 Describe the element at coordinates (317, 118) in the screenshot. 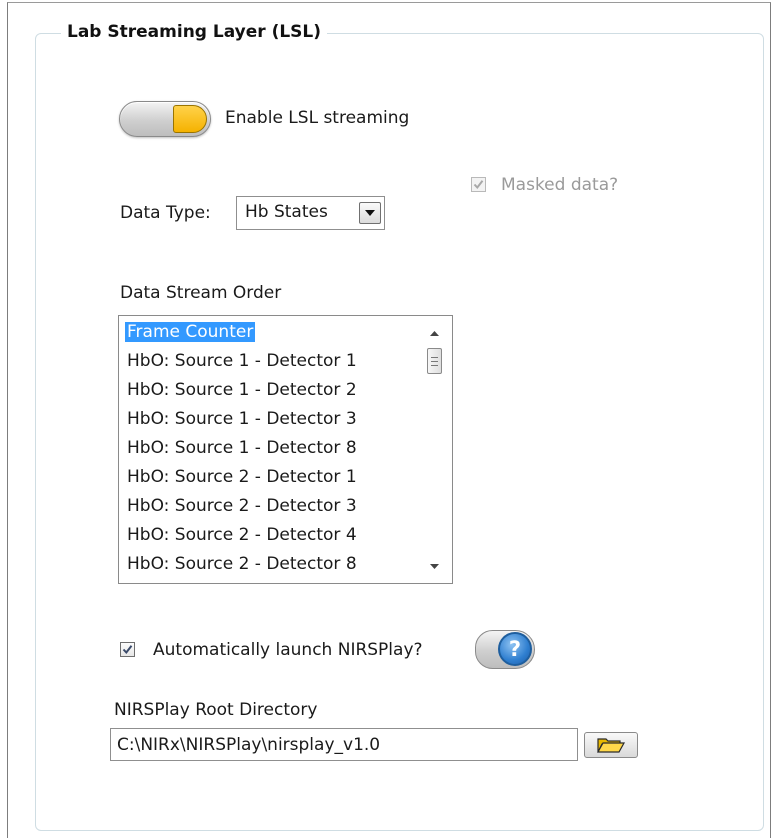

I see `lsl-enable-label: Enable LSL streaming` at that location.